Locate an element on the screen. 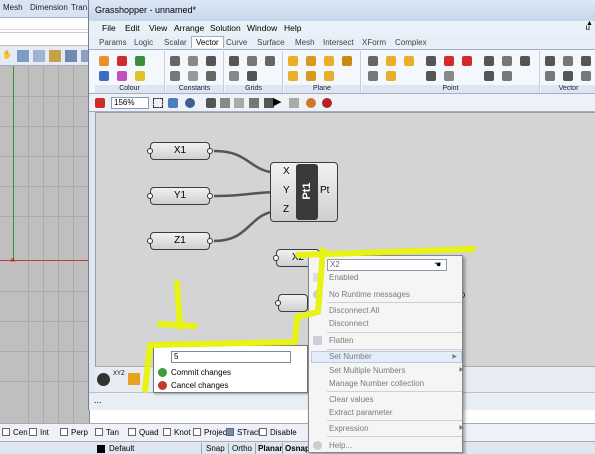 Image resolution: width=595 pixels, height=454 pixels. point-polar-icon is located at coordinates (391, 61).